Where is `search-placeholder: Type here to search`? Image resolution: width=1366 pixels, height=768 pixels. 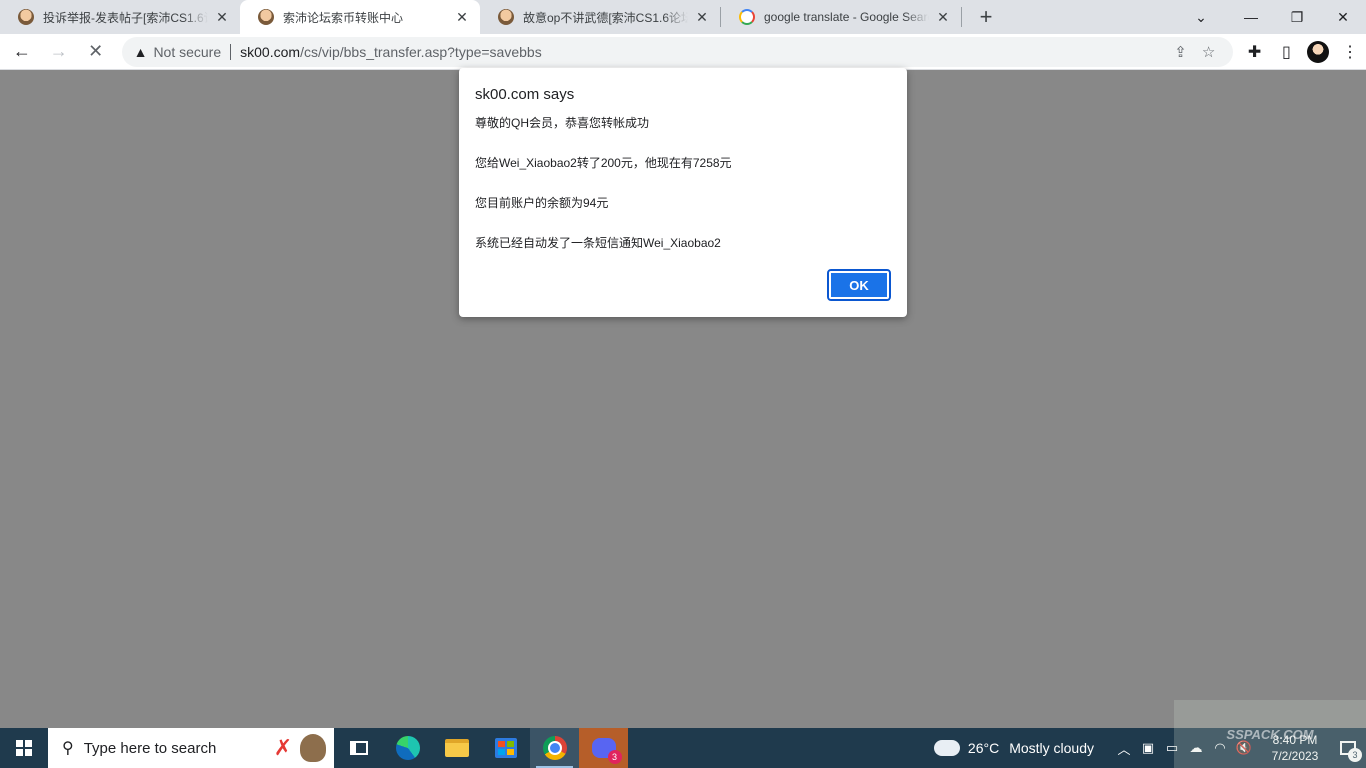
search-placeholder: Type here to search is located at coordinates (150, 748).